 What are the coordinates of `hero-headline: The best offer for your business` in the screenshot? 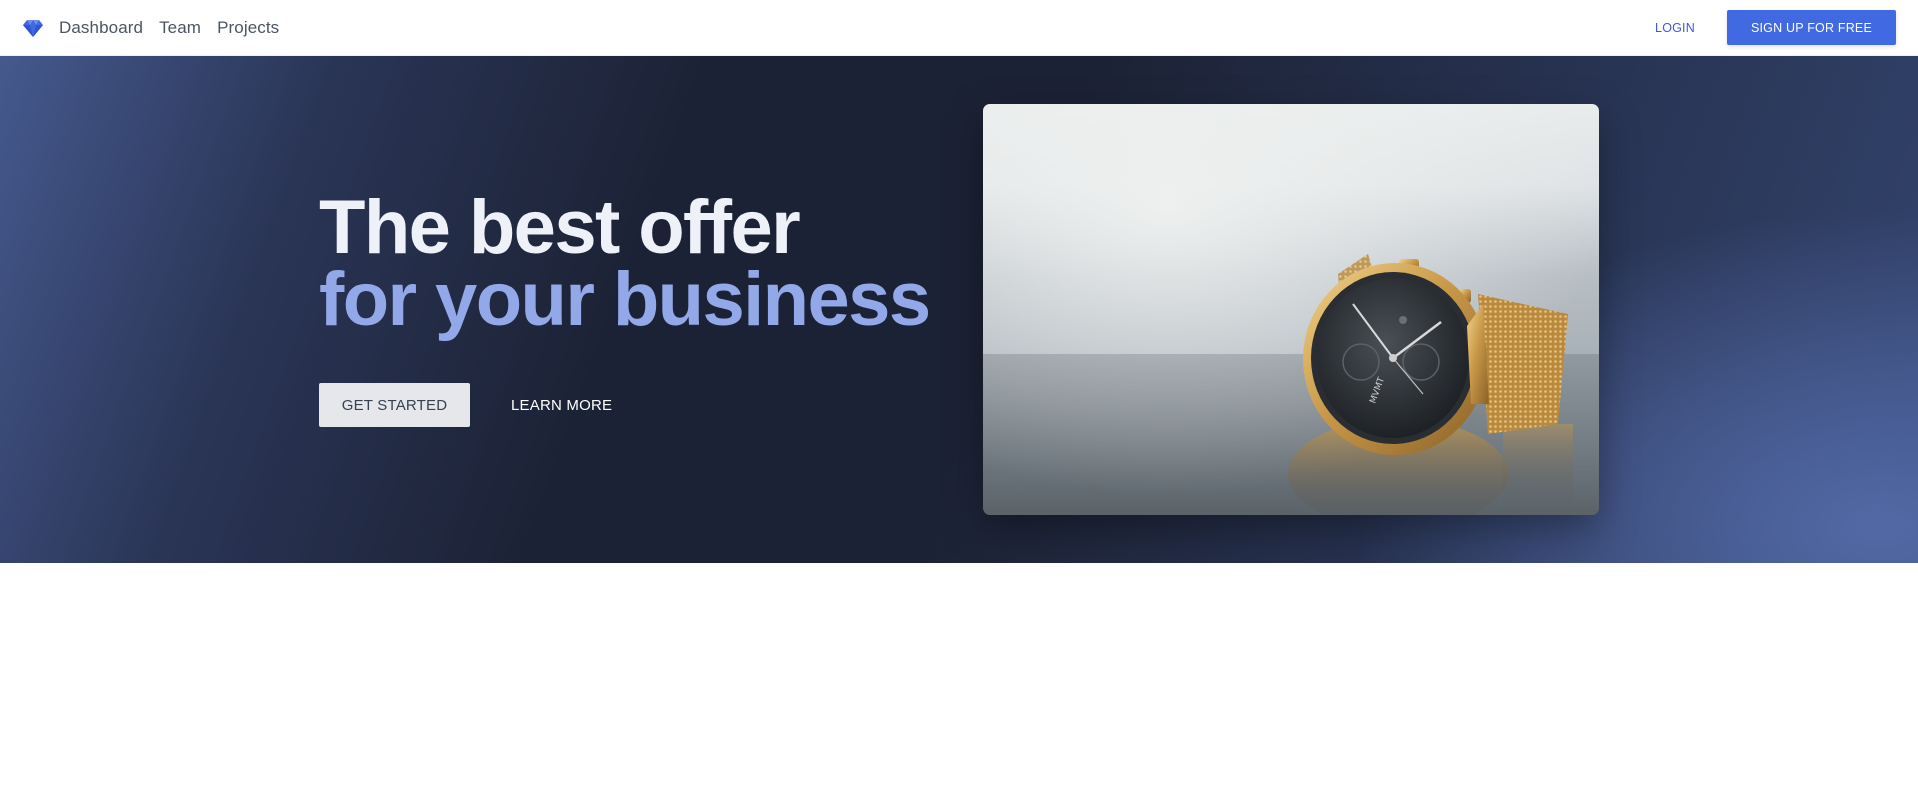 It's located at (629, 263).